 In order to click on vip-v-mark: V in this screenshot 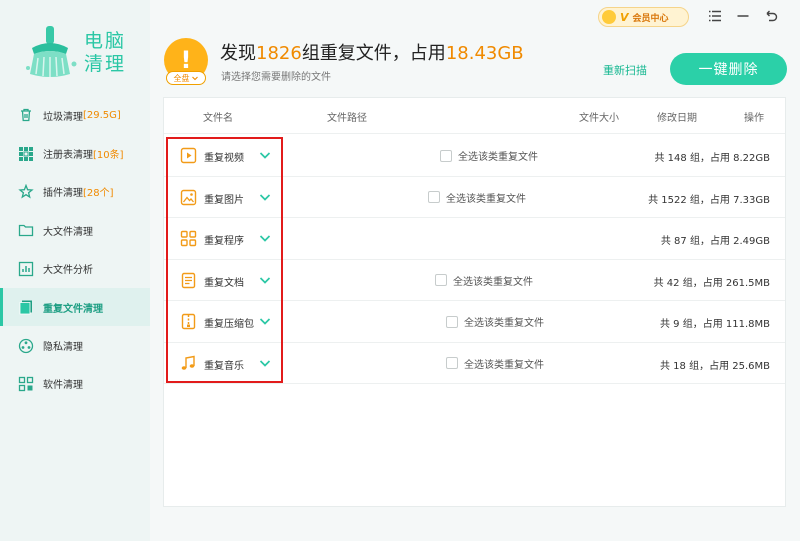, I will do `click(624, 17)`.